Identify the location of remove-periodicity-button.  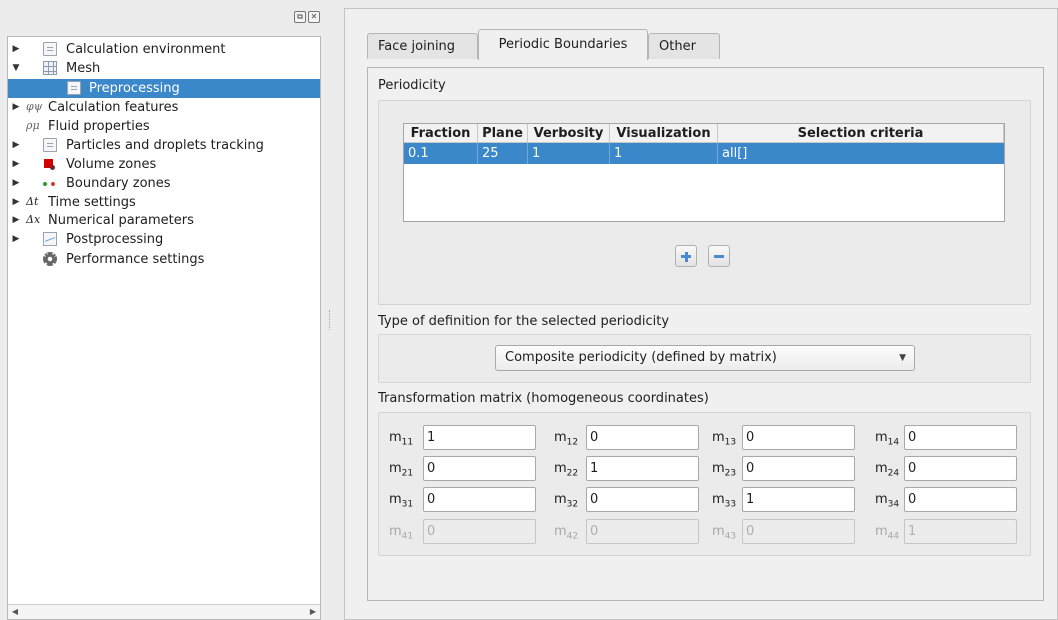
(719, 256).